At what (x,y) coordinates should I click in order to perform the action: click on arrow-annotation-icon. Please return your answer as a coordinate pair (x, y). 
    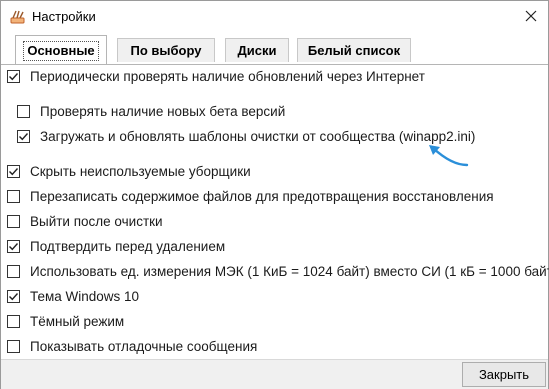
    Looking at the image, I should click on (449, 156).